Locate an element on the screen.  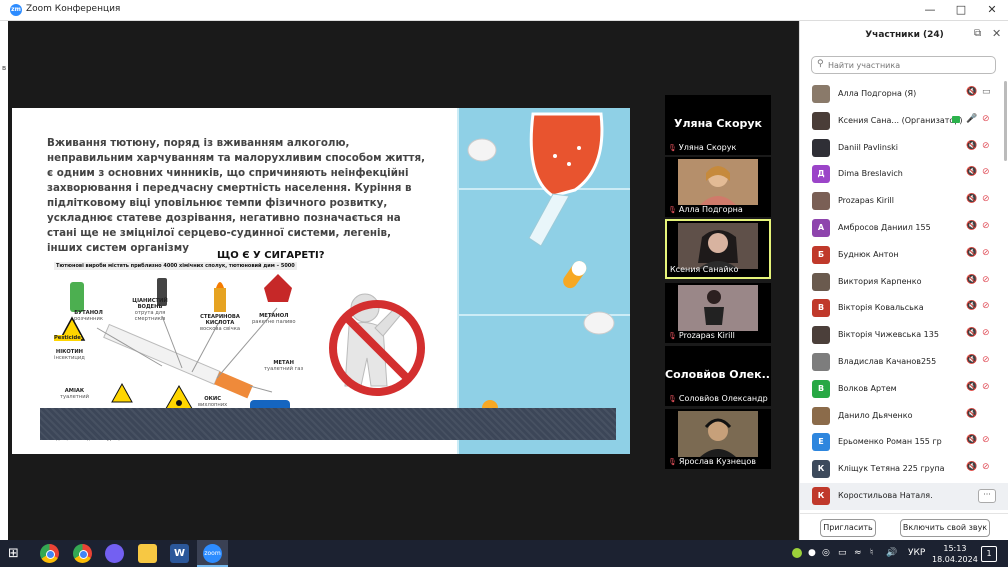
unmute-button: Включить свой звук is located at coordinates (945, 528).